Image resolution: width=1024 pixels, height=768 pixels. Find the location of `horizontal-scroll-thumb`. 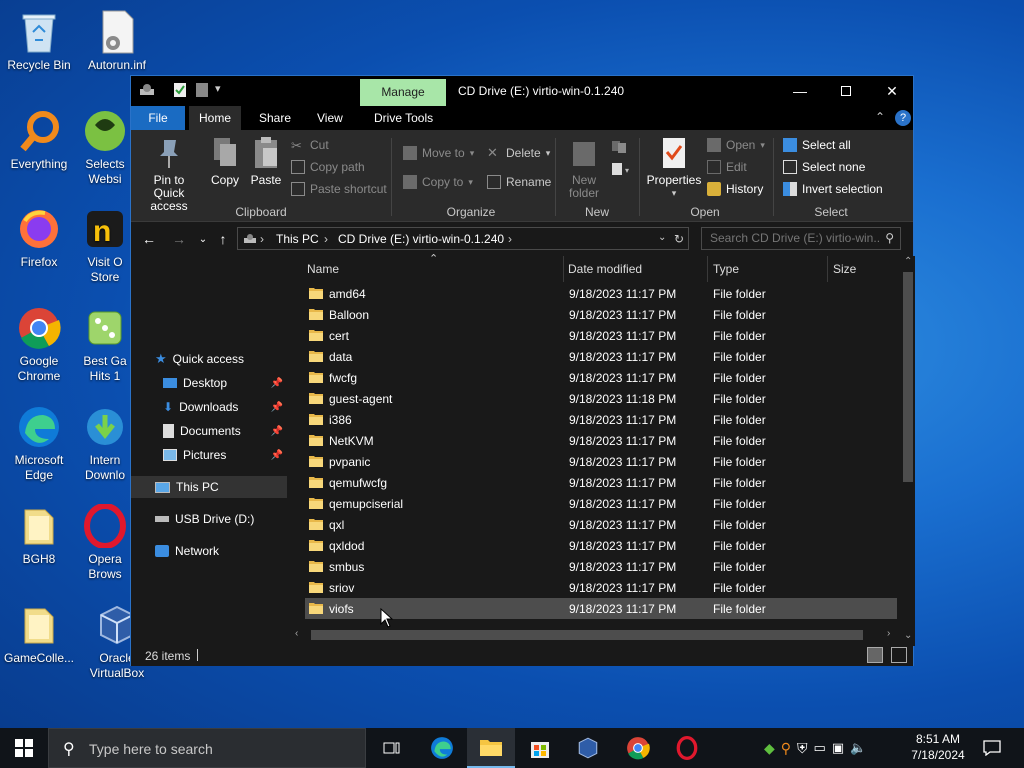

horizontal-scroll-thumb is located at coordinates (587, 635).